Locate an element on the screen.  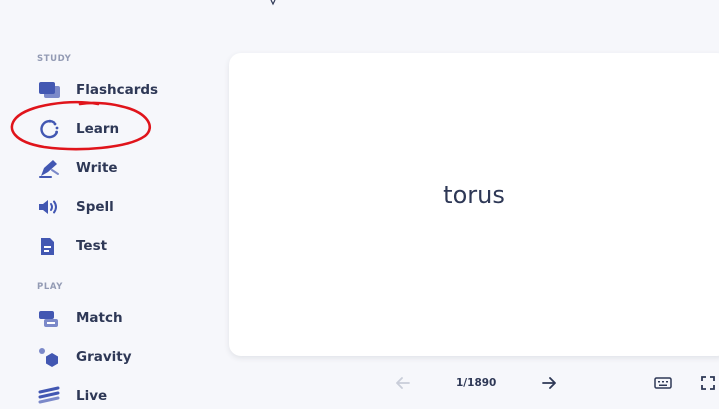
write-icon is located at coordinates (50, 168).